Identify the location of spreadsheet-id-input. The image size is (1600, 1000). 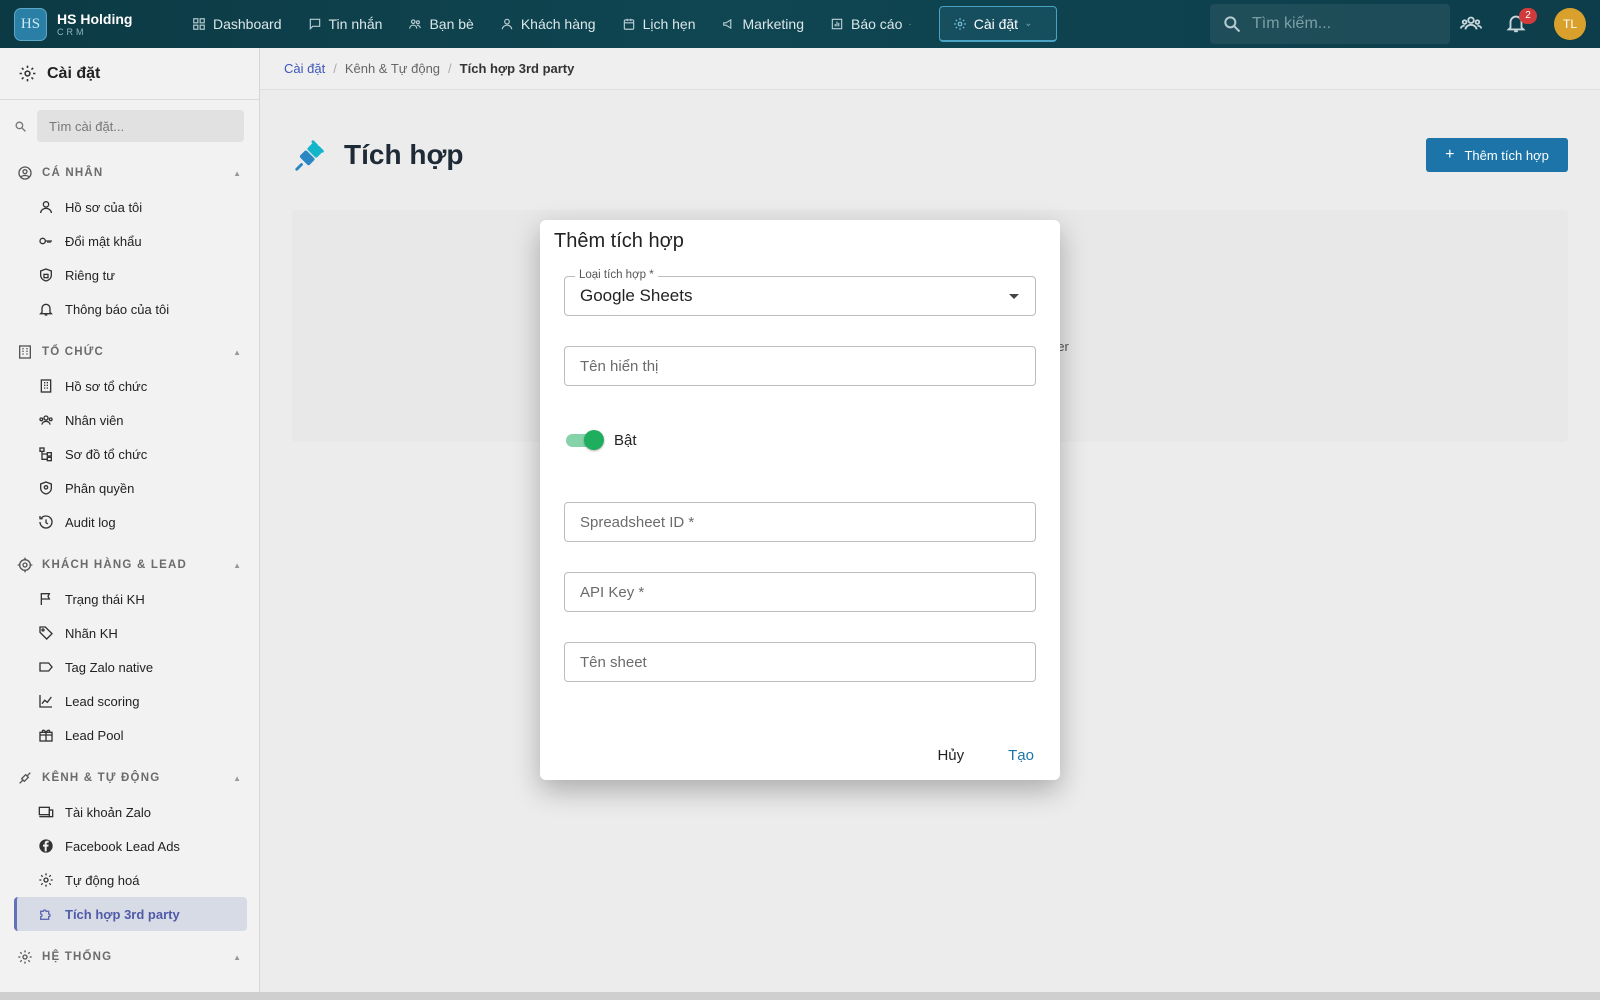
(800, 522).